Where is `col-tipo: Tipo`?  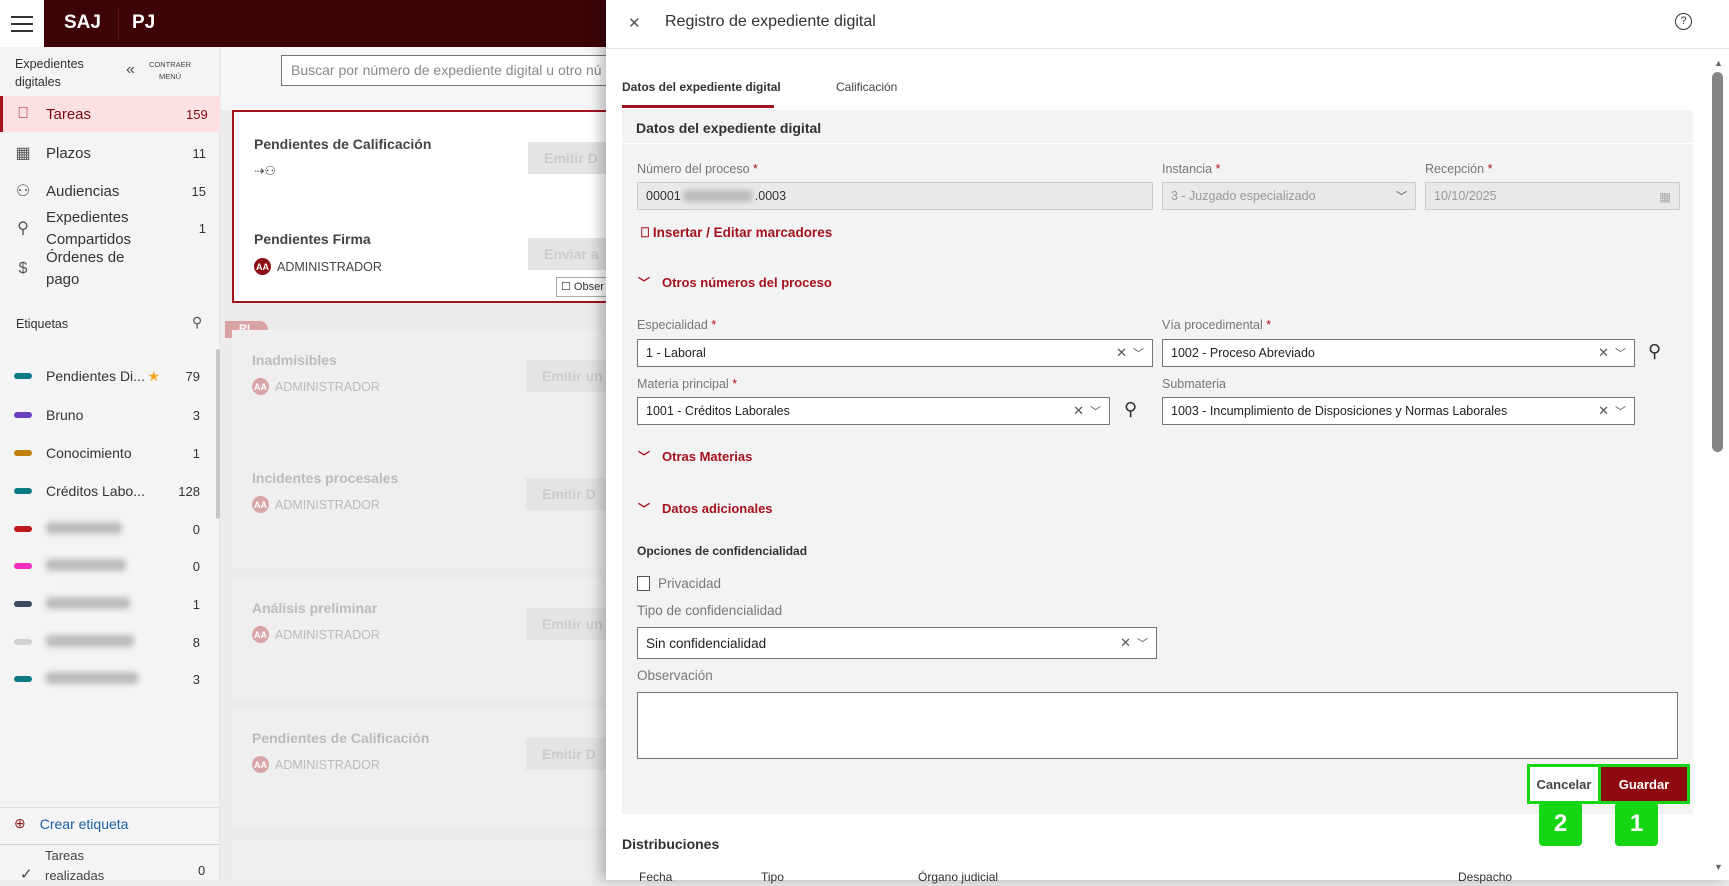
col-tipo: Tipo is located at coordinates (772, 877).